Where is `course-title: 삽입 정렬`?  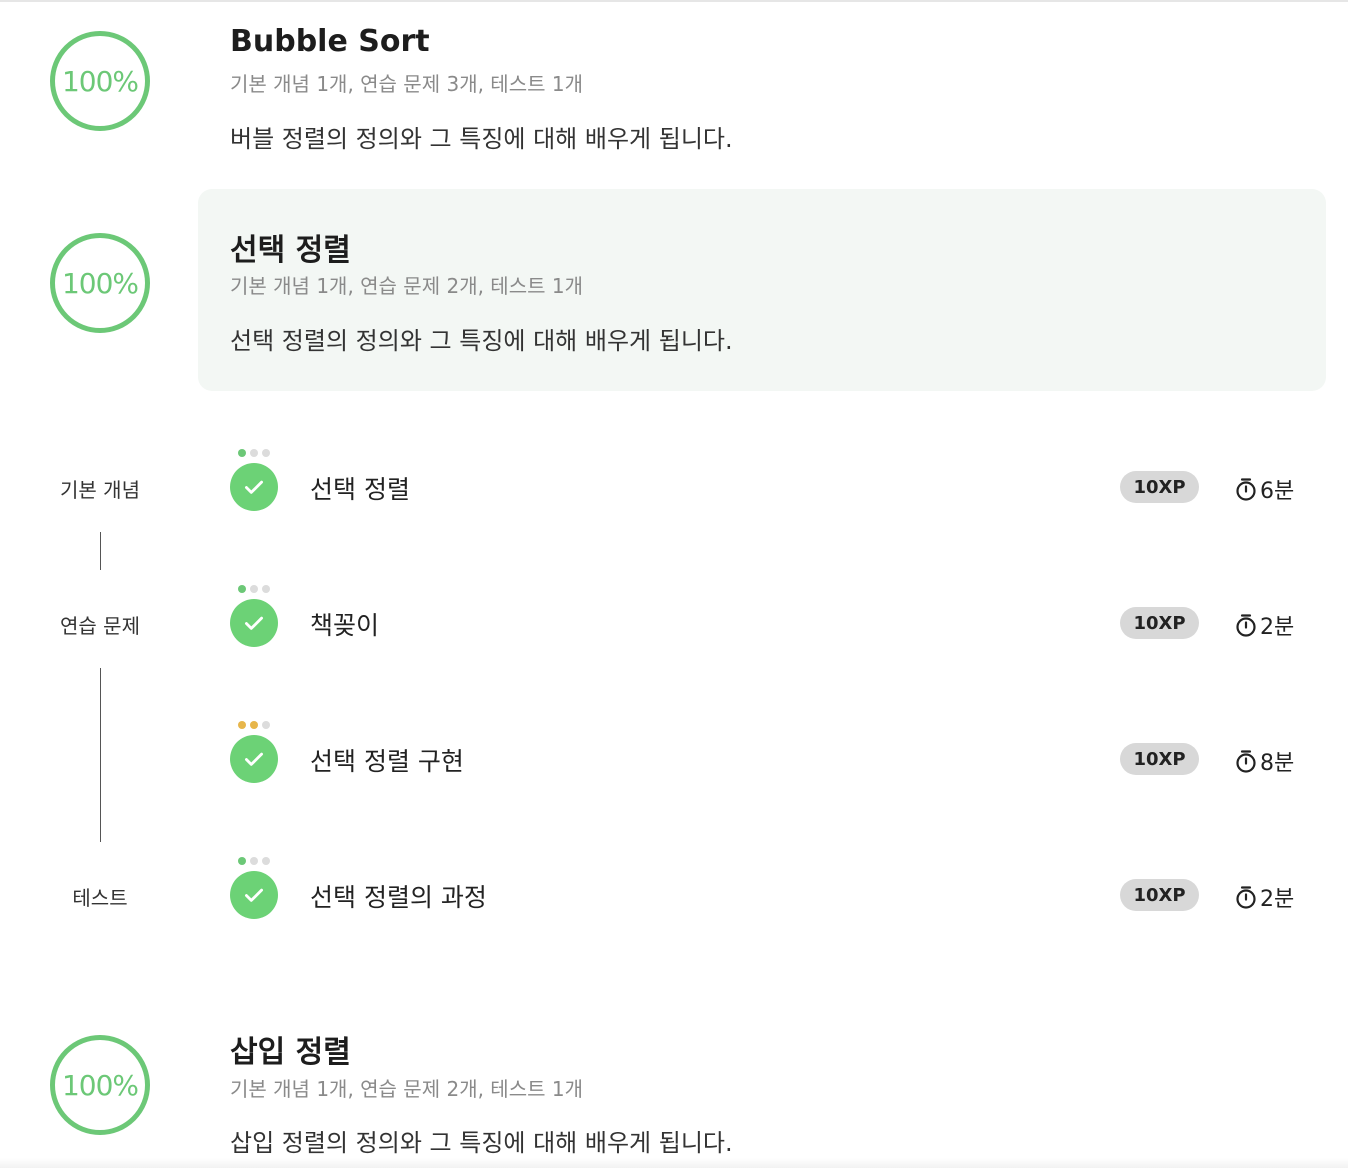
course-title: 삽입 정렬 is located at coordinates (290, 1052).